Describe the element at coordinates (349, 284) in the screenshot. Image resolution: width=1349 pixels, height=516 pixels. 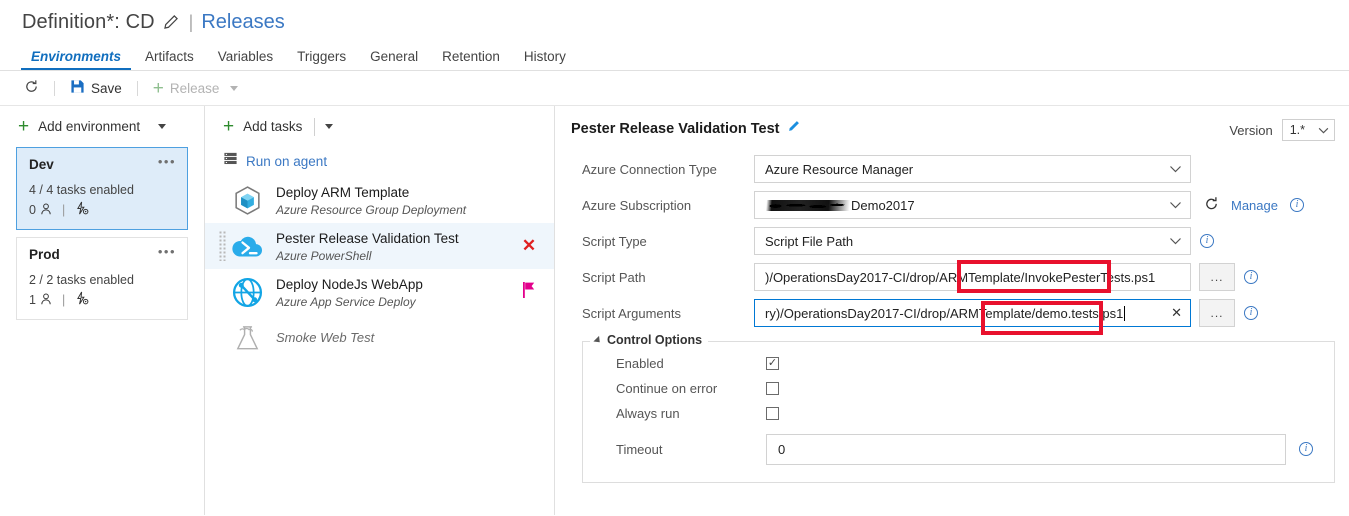
I see `task-name: Deploy NodeJs WebApp` at that location.